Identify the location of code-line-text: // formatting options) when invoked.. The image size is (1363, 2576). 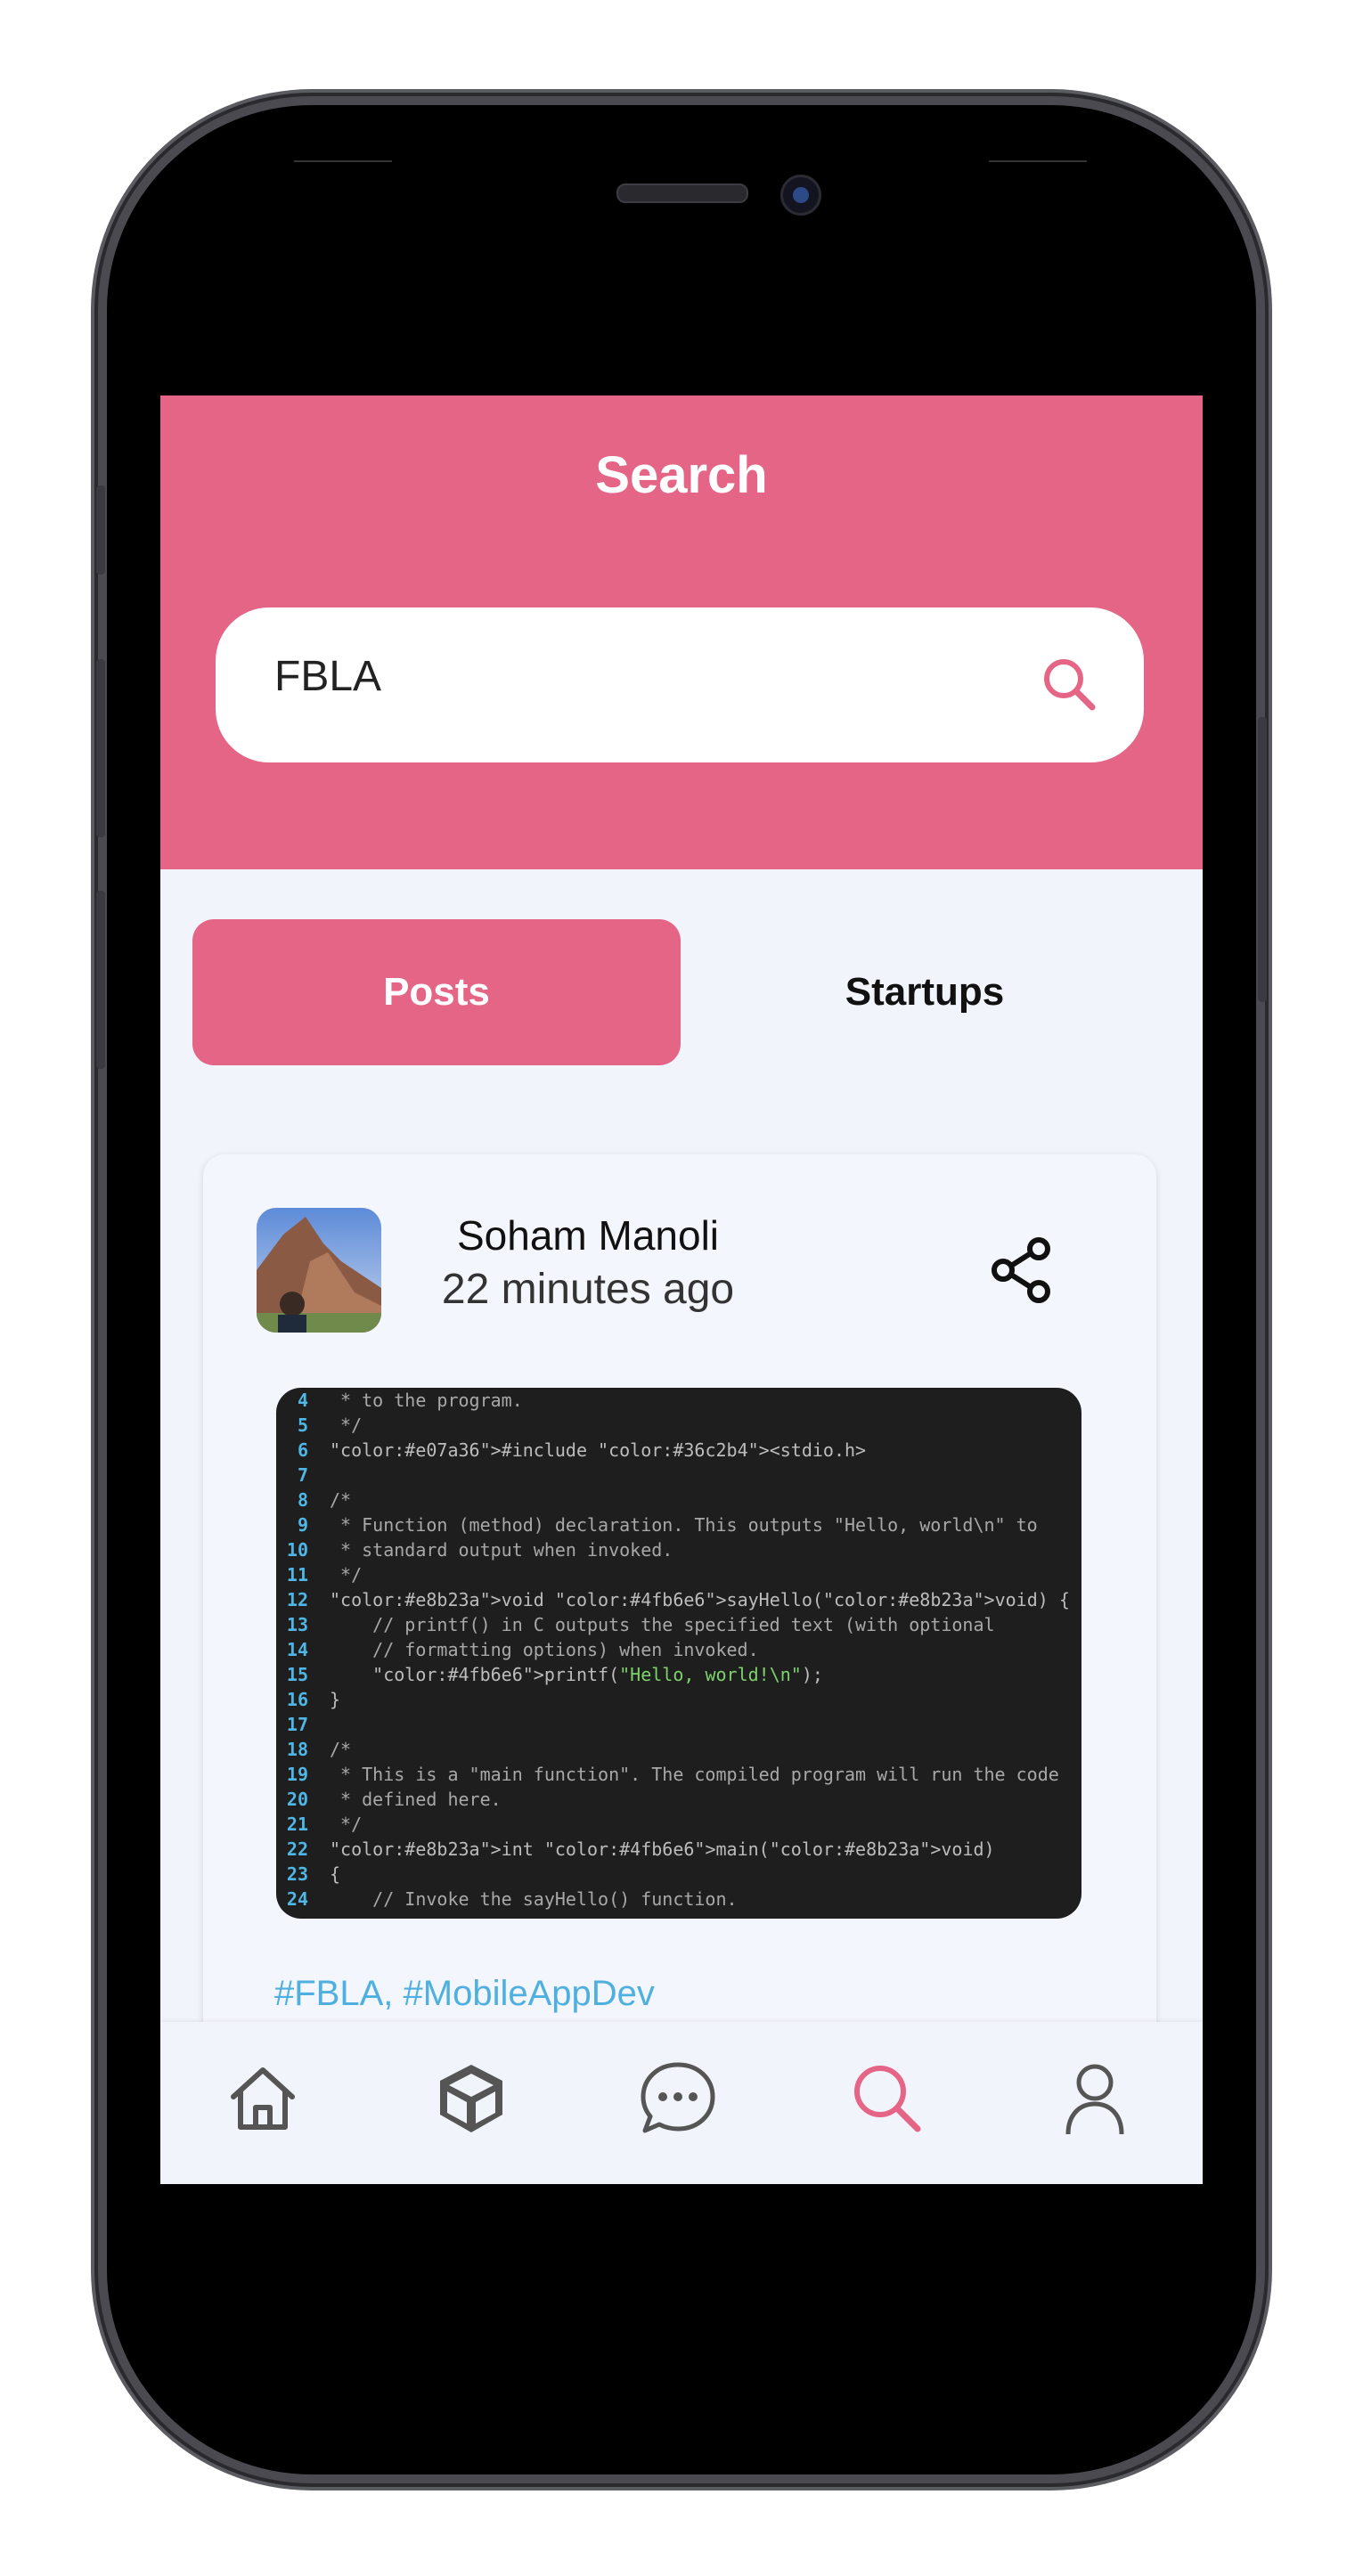
(545, 1650).